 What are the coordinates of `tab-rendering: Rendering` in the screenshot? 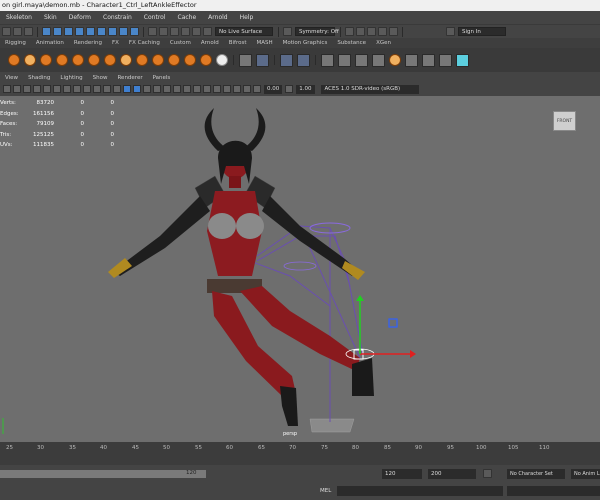 It's located at (88, 43).